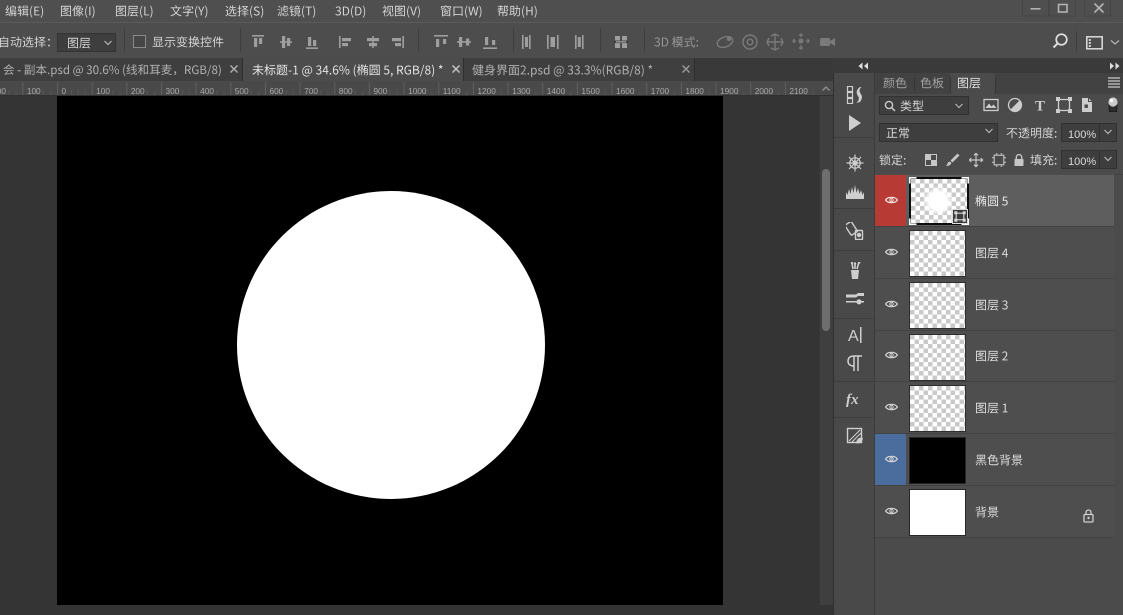  I want to click on svg-text: fx, so click(852, 400).